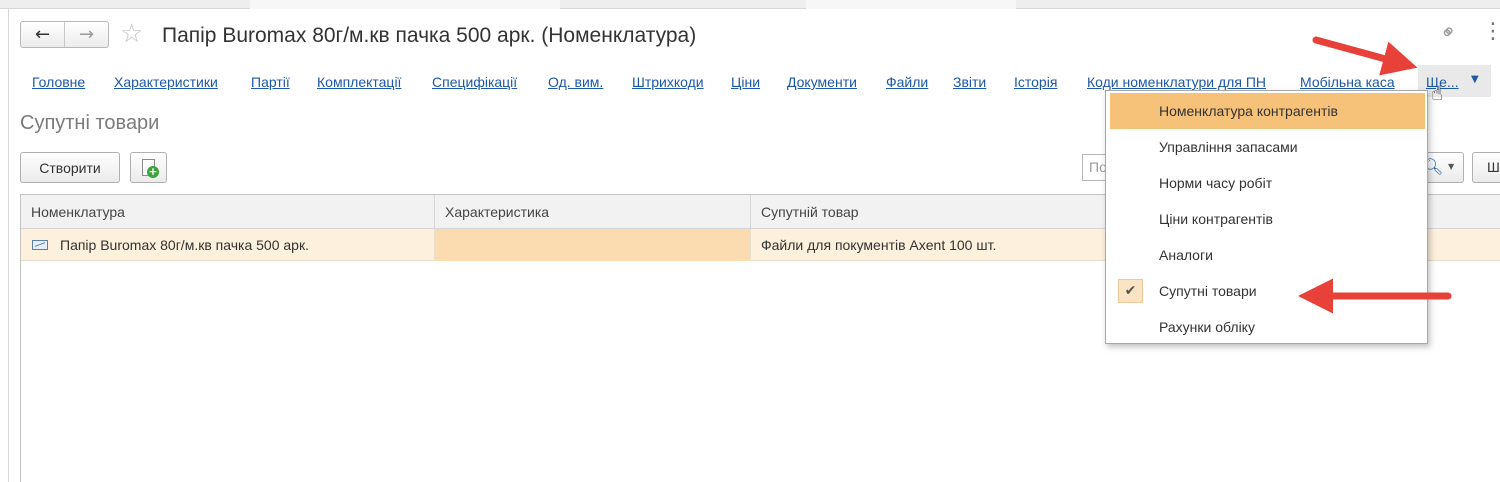 Image resolution: width=1500 pixels, height=482 pixels. I want to click on more-options-icon: ⋮, so click(1491, 31).